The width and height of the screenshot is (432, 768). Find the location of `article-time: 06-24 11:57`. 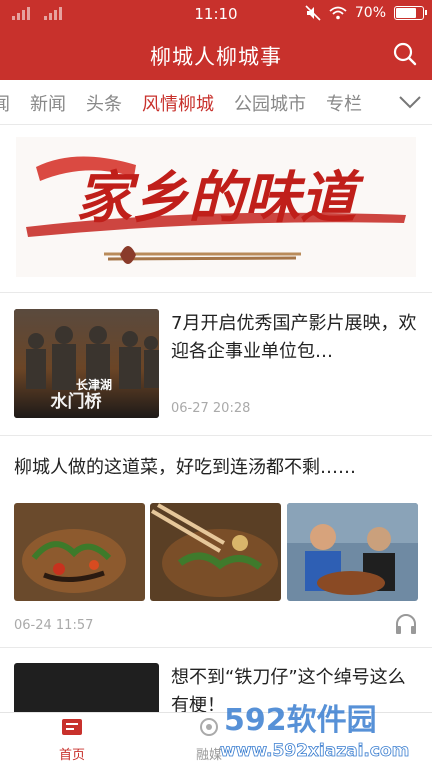

article-time: 06-24 11:57 is located at coordinates (54, 625).